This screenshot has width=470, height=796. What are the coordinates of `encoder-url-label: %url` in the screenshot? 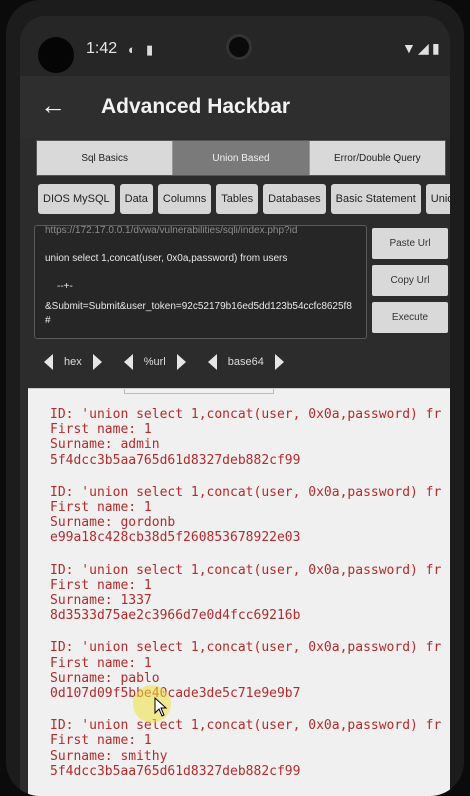 It's located at (154, 362).